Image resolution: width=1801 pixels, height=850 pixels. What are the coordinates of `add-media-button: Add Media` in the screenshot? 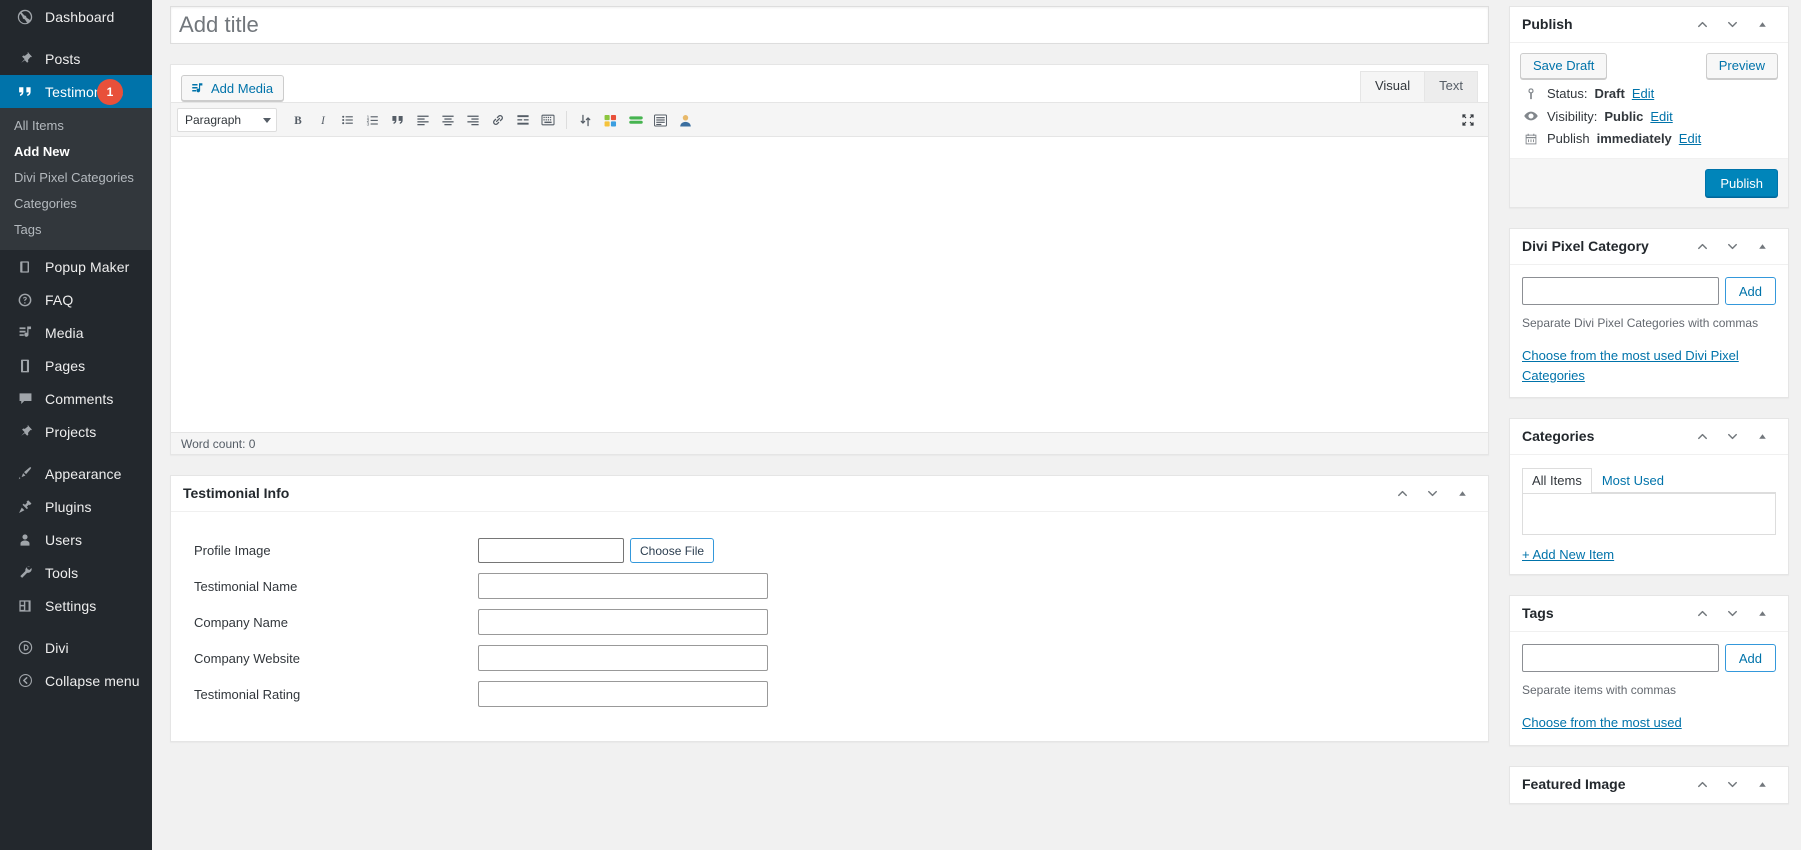 It's located at (233, 88).